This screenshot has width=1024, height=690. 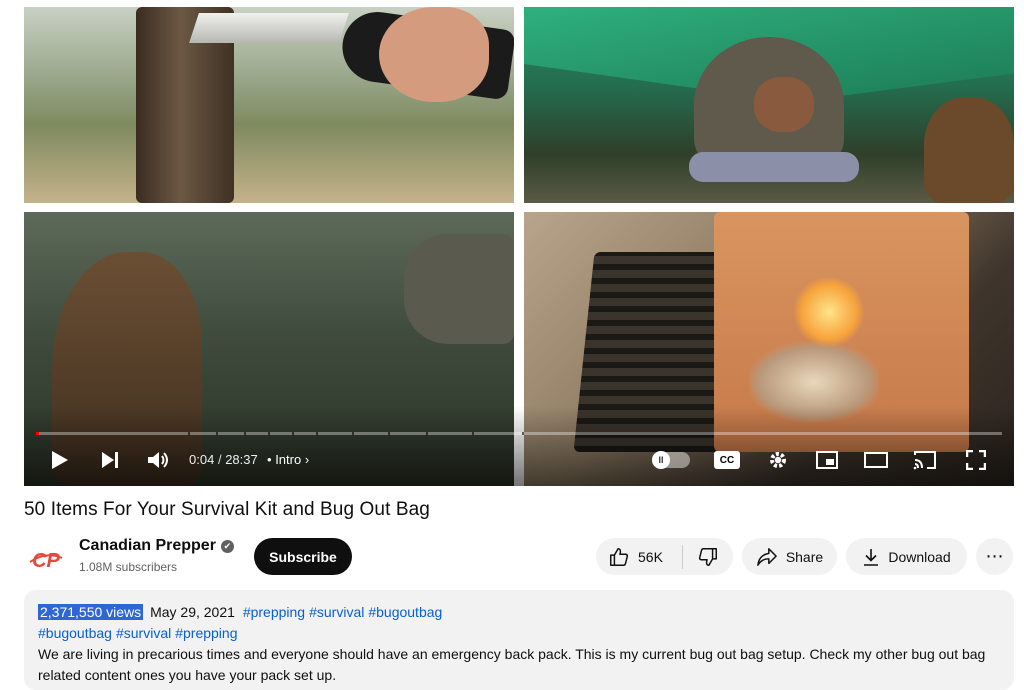 What do you see at coordinates (969, 150) in the screenshot?
I see `dog` at bounding box center [969, 150].